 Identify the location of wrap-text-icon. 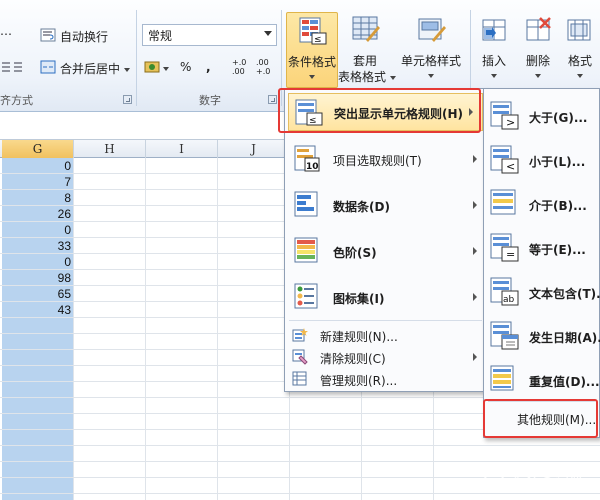
(48, 35).